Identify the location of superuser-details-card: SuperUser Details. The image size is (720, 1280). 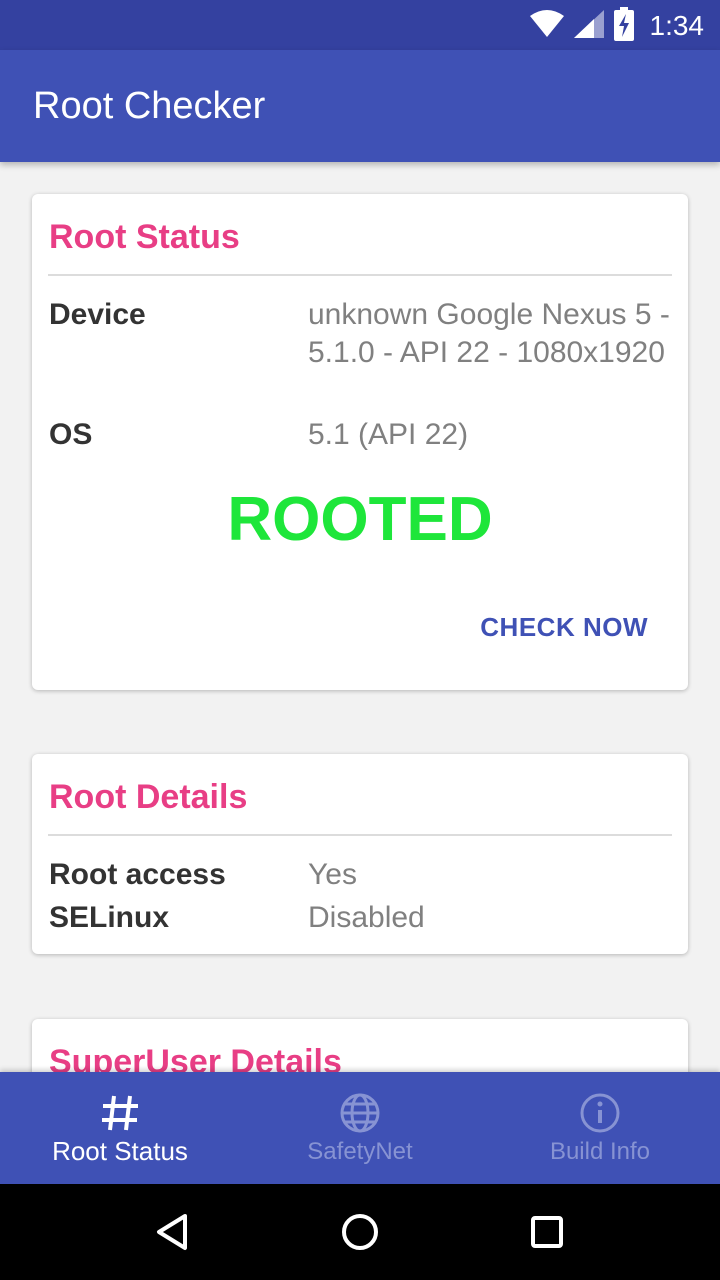
(360, 1045).